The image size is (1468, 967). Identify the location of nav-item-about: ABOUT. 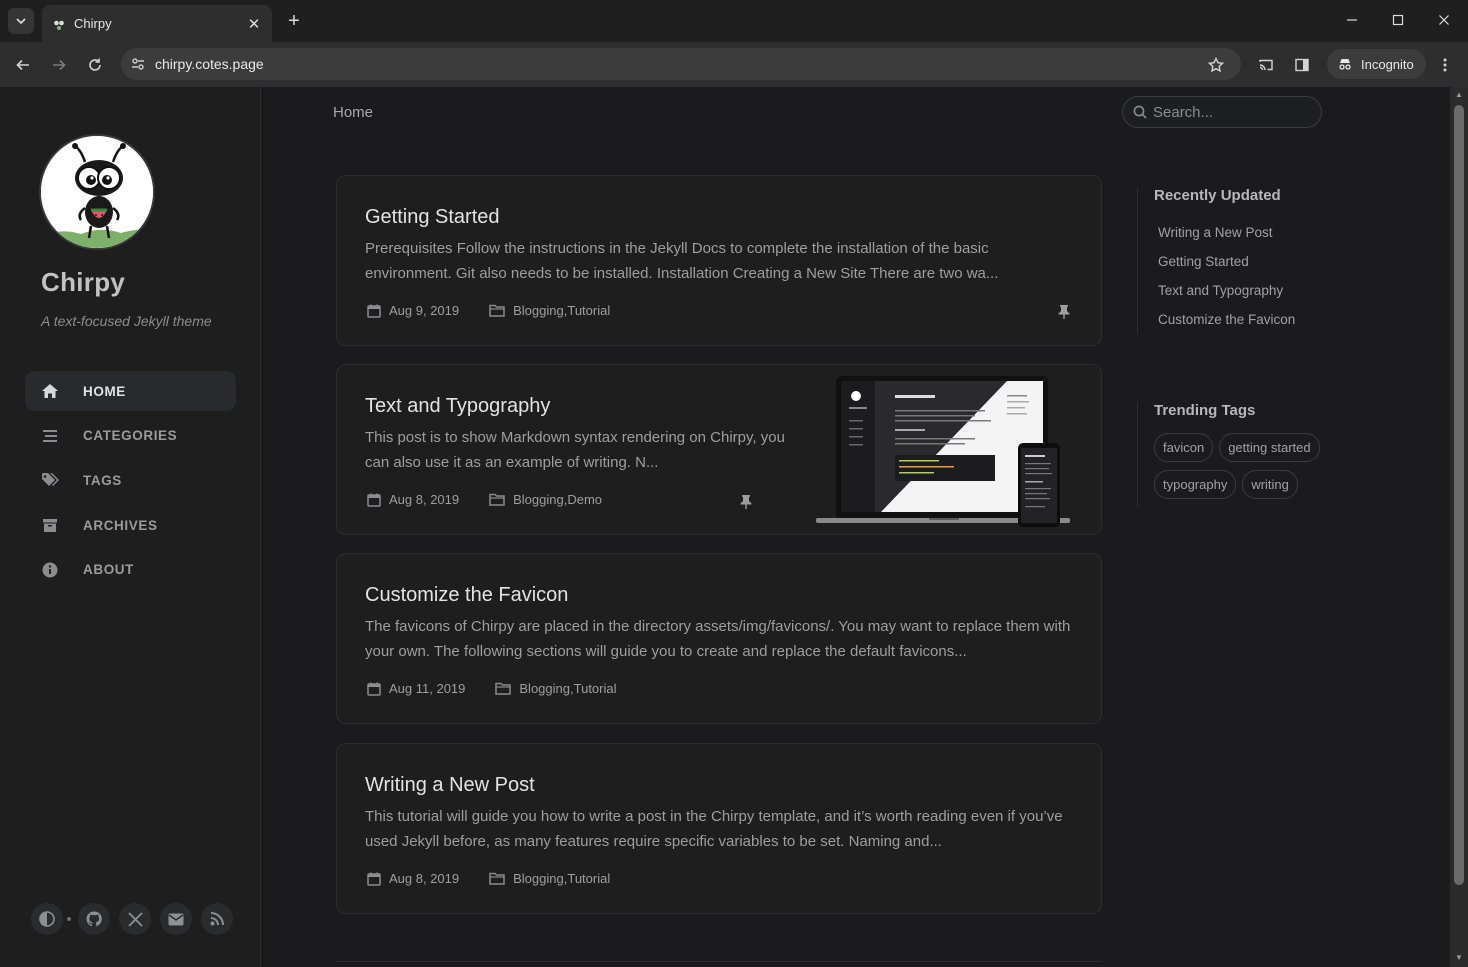
(130, 570).